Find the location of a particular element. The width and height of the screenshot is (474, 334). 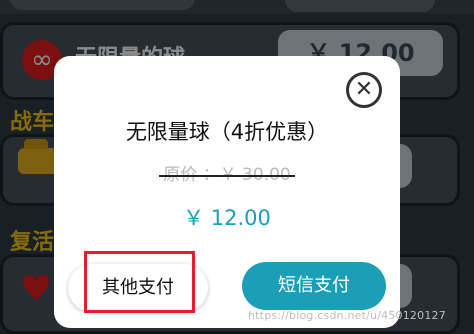

original-price-text: 原价 ：￥ 30.00 is located at coordinates (227, 175).